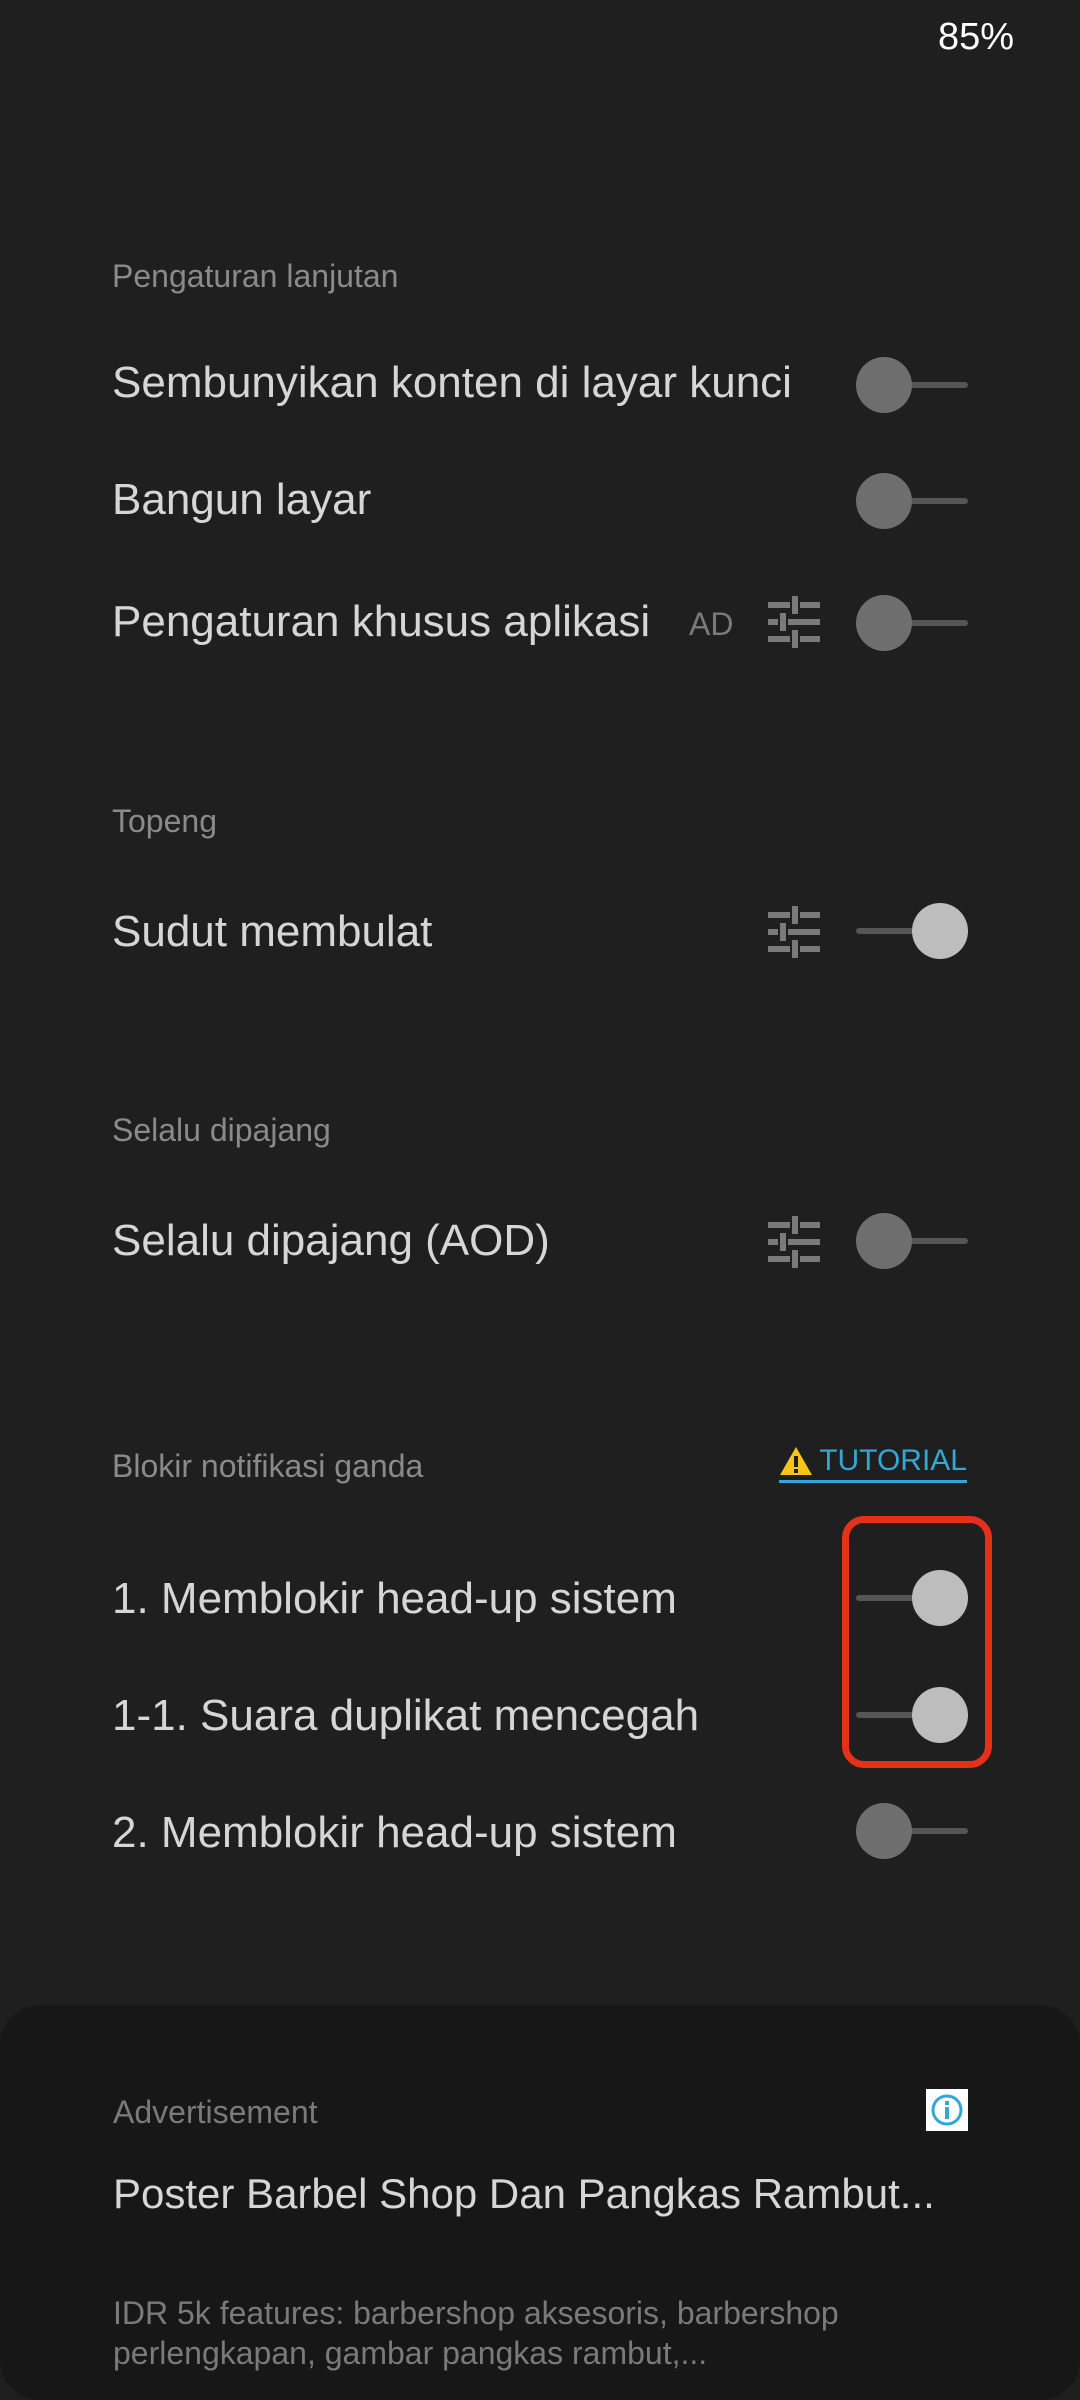 This screenshot has width=1080, height=2400. What do you see at coordinates (406, 1715) in the screenshot?
I see `prevent-duplicate-sound-label: 1-1. Suara duplikat mencegah` at bounding box center [406, 1715].